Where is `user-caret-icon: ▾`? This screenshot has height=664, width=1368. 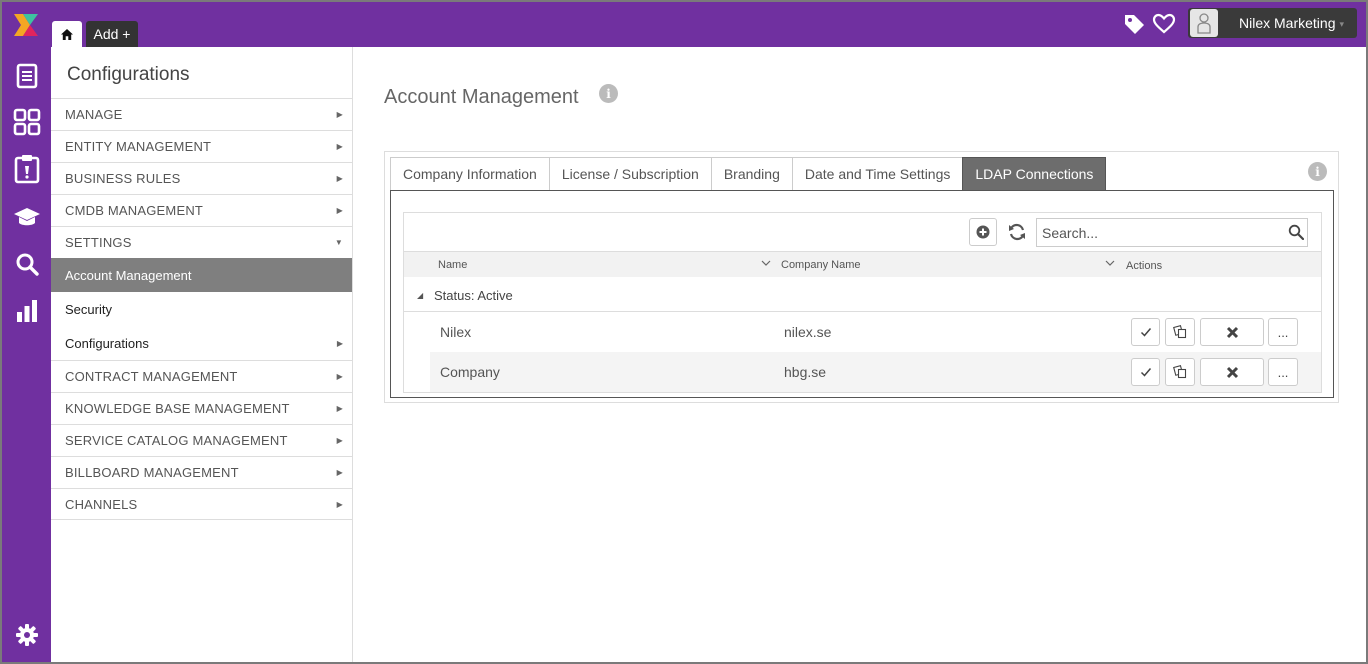 user-caret-icon: ▾ is located at coordinates (1342, 25).